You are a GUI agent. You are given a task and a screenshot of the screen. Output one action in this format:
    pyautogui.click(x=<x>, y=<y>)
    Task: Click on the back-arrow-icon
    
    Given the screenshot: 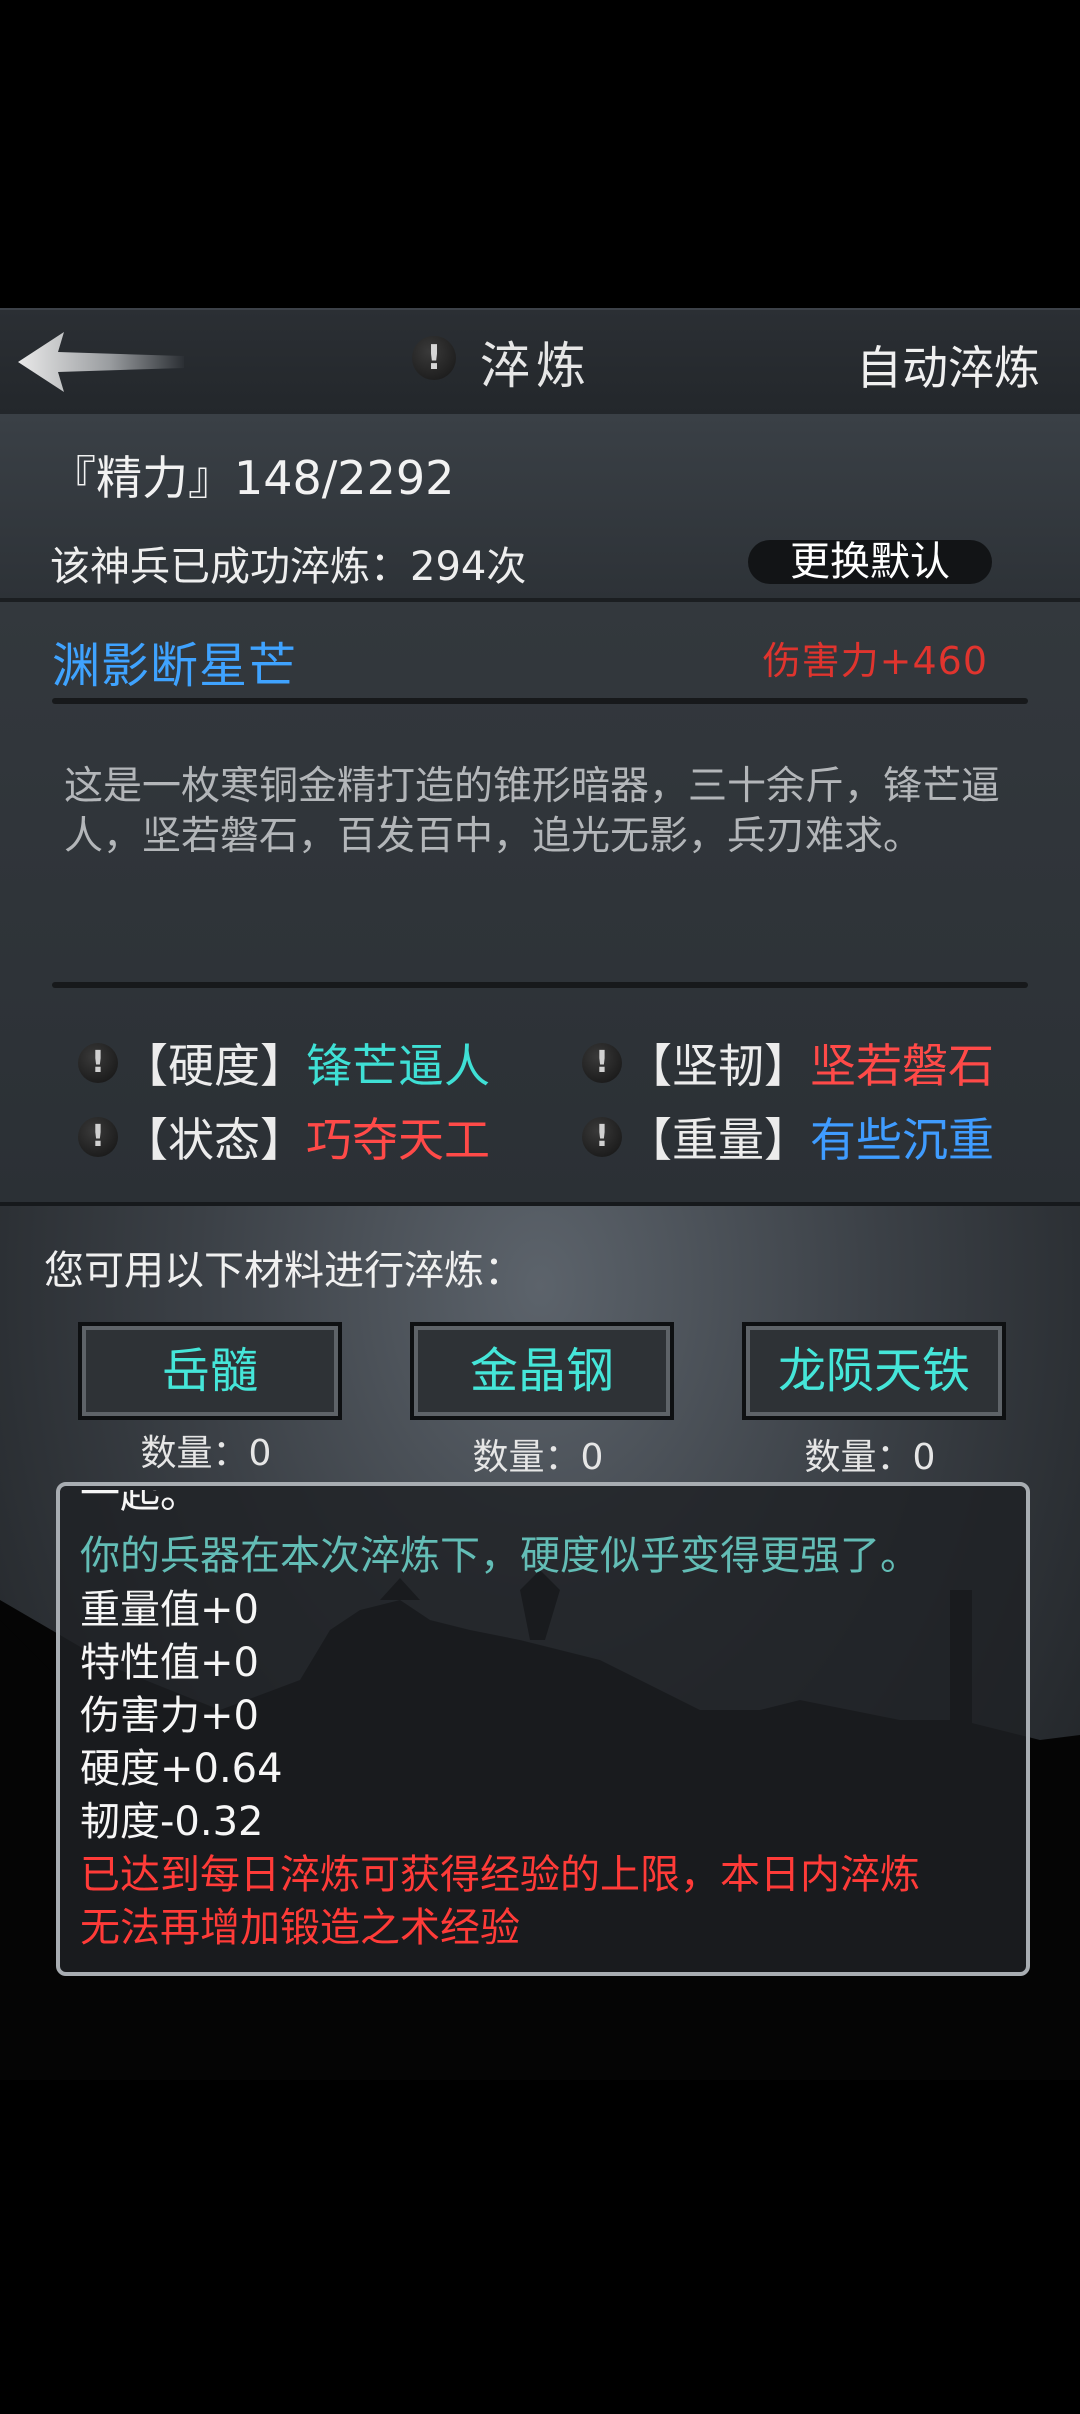 What is the action you would take?
    pyautogui.click(x=101, y=362)
    